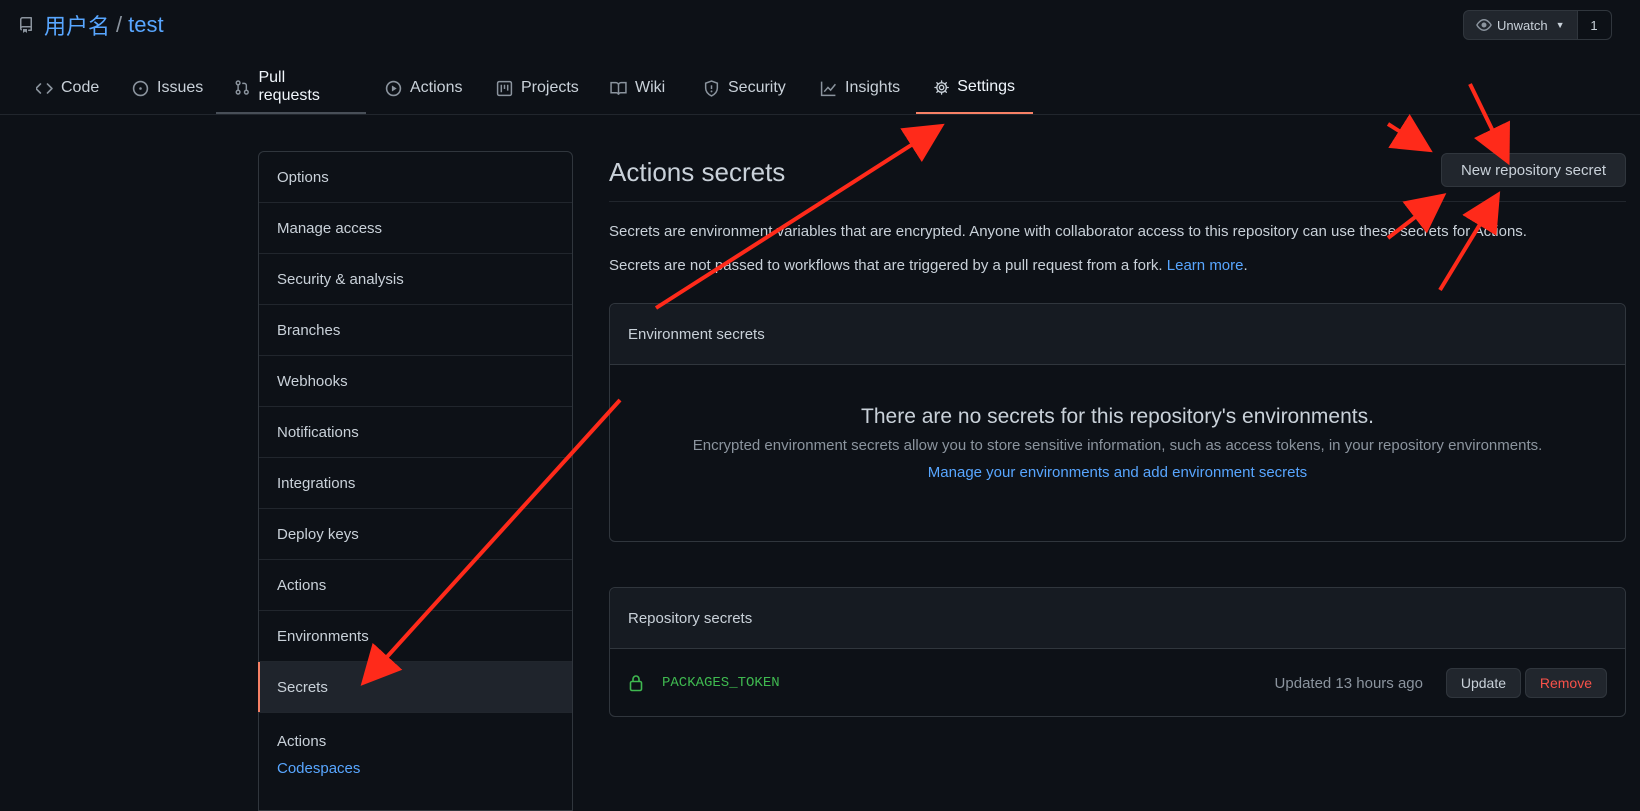 The width and height of the screenshot is (1640, 811). Describe the element at coordinates (721, 683) in the screenshot. I see `secret-name: PACKAGES_TOKEN` at that location.